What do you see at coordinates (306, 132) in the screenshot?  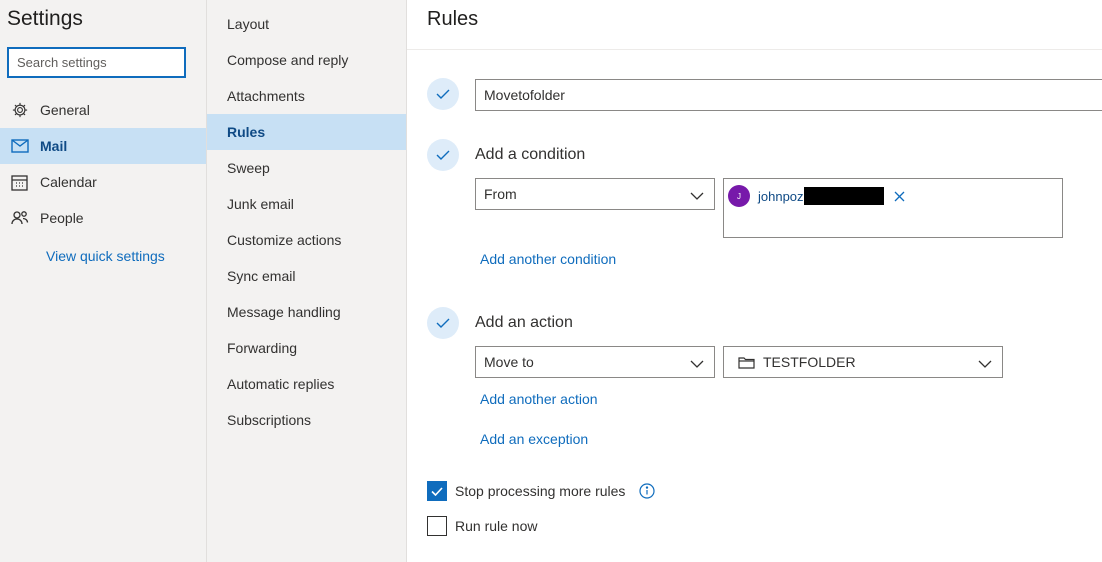 I see `menu-item-rules: Rules` at bounding box center [306, 132].